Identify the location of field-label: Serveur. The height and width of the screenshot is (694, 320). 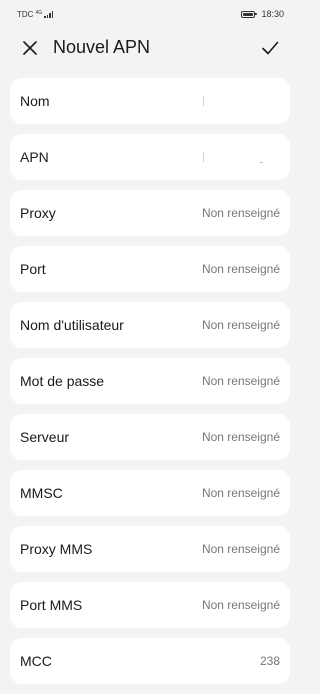
(45, 437).